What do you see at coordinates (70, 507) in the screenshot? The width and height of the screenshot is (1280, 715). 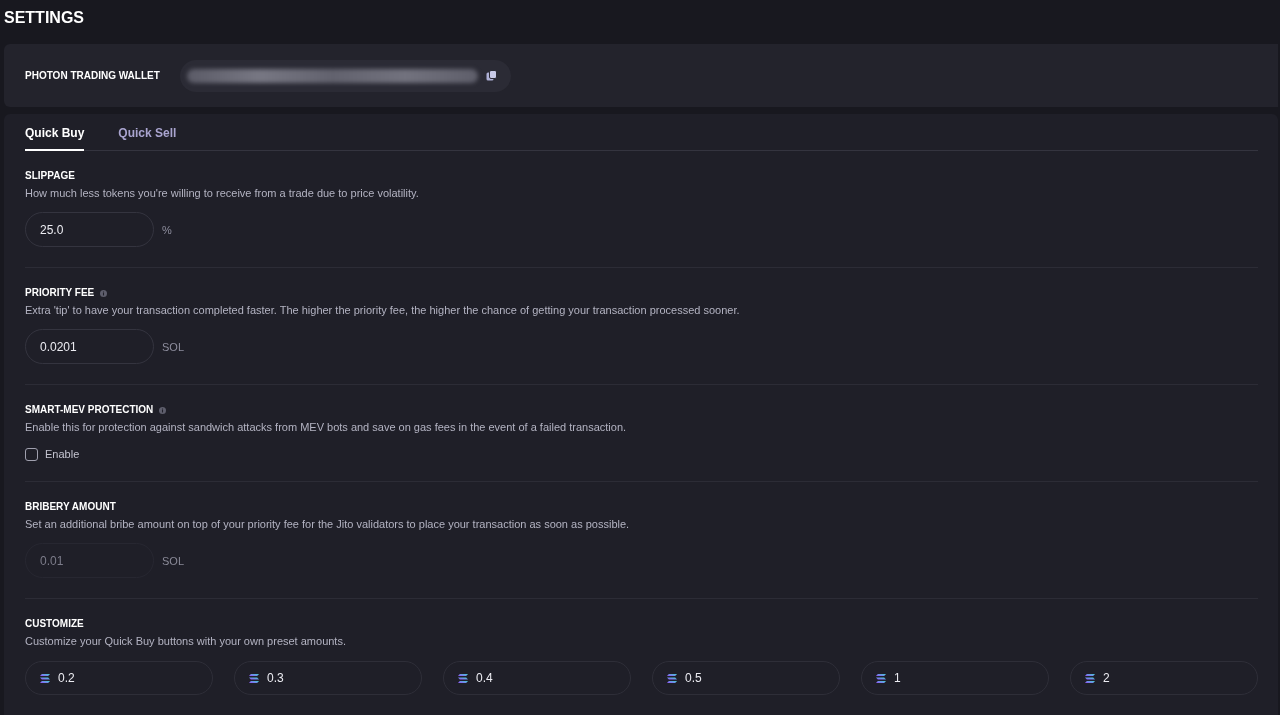 I see `section-heading: BRIBERY AMOUNT` at bounding box center [70, 507].